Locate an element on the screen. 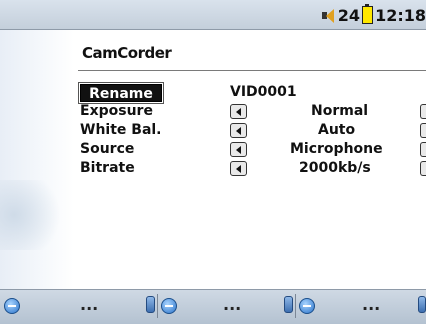  setting-row-exposure: Exposure Normal is located at coordinates (253, 112).